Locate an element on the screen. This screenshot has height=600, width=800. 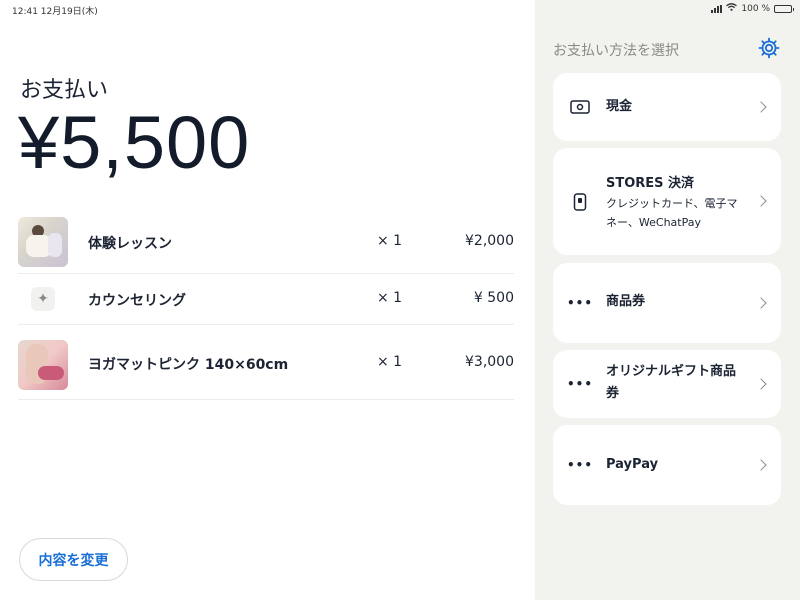
list-item: ヨガマットピンク 140×60cm × 1 ¥3,000 is located at coordinates (266, 362).